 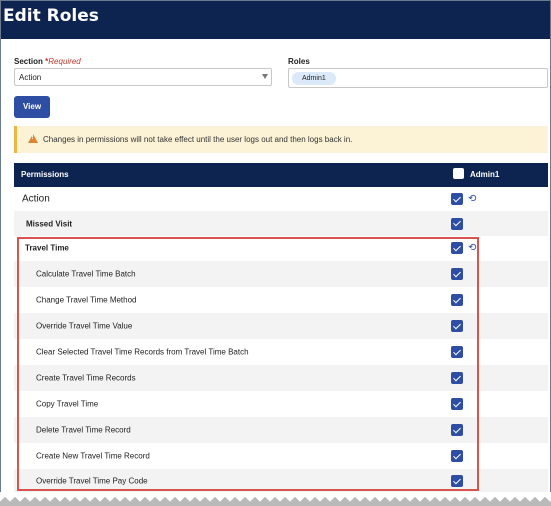 I want to click on section-label-group: Section *Required, so click(x=47, y=61).